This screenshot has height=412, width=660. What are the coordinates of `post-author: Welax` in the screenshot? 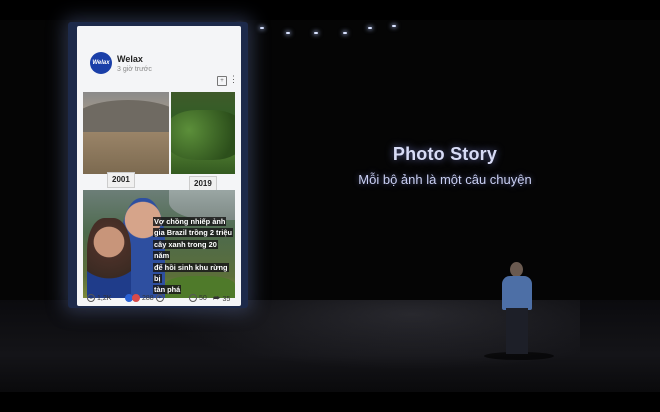 It's located at (130, 59).